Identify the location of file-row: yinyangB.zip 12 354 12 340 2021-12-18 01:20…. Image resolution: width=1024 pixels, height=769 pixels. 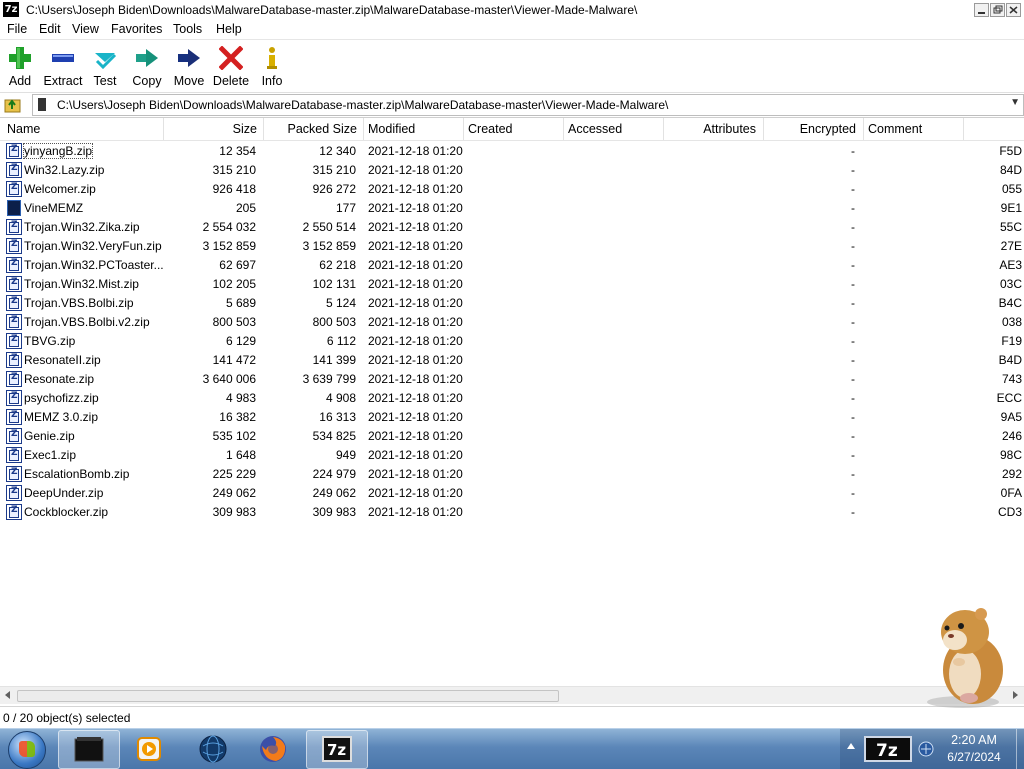
(512, 151).